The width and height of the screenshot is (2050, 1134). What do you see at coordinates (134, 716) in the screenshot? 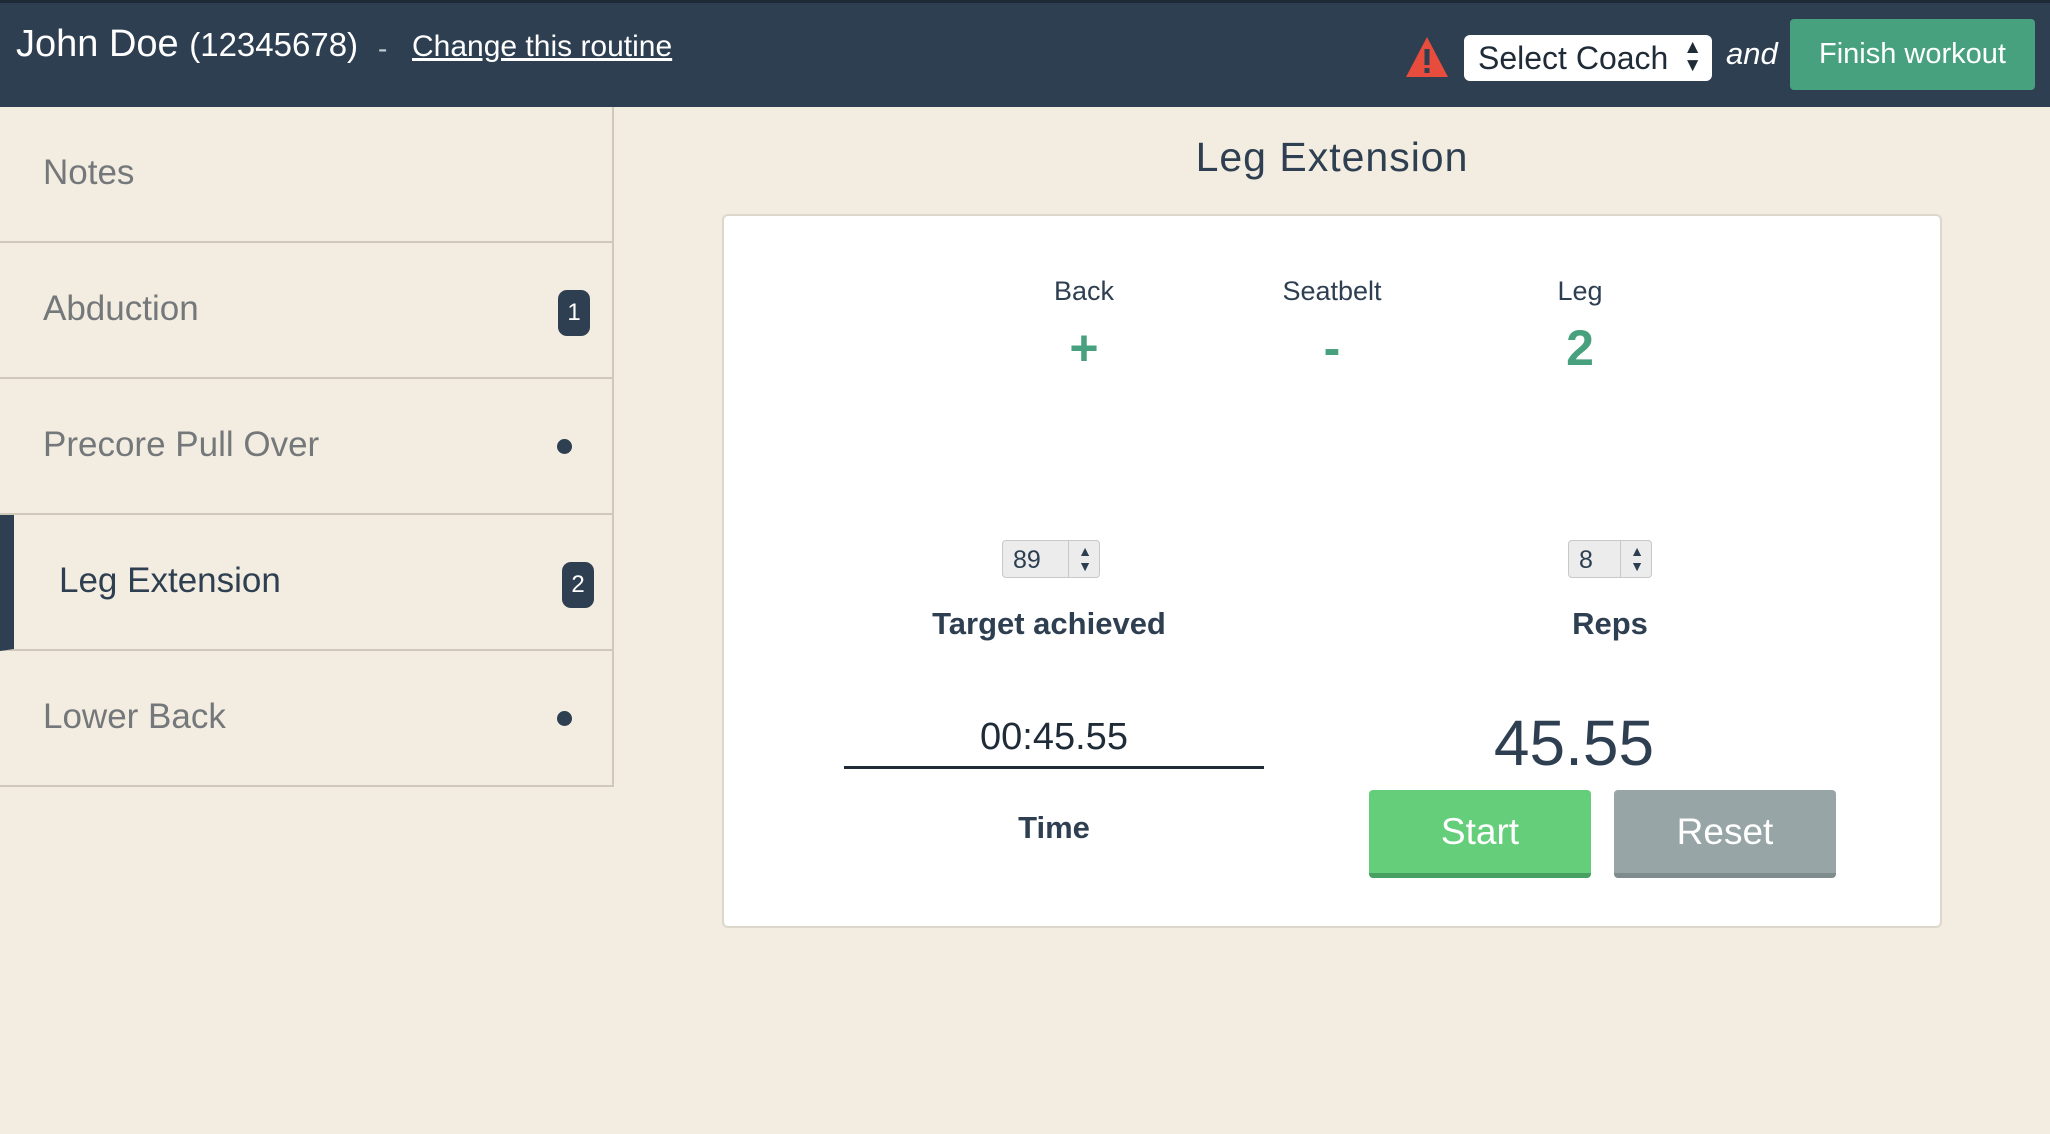
I see `sidebar-item-label: Lower Back` at bounding box center [134, 716].